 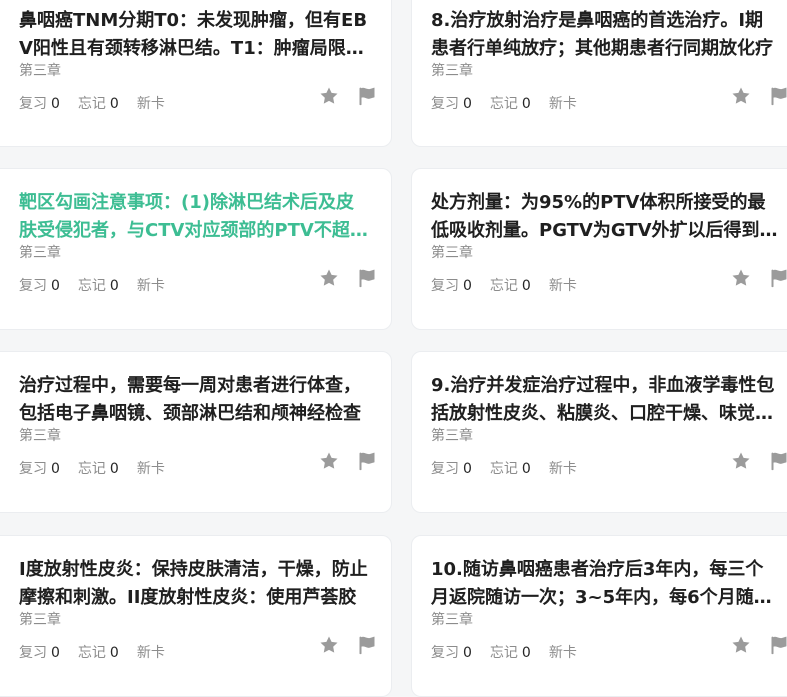 I want to click on card-title: 9.治疗并发症治疗过程中，非血液学毒性包括放射性皮炎、粘膜炎、口腔干燥、味觉改变, so click(x=605, y=400).